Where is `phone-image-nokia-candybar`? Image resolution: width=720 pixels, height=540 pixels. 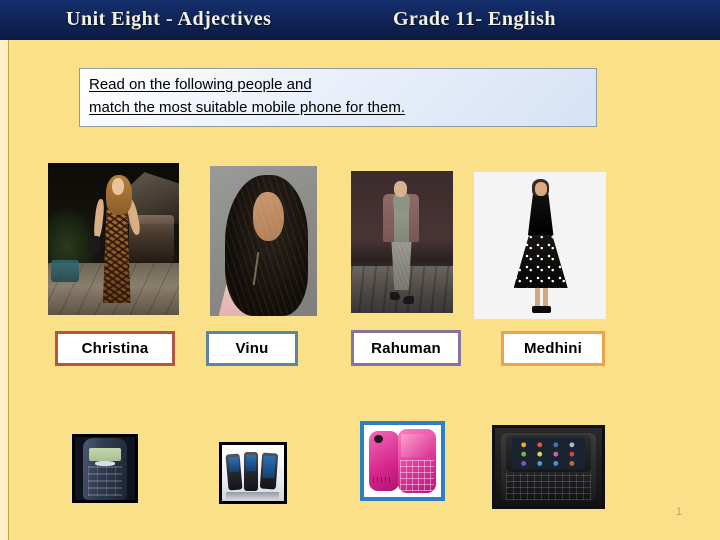 phone-image-nokia-candybar is located at coordinates (105, 468).